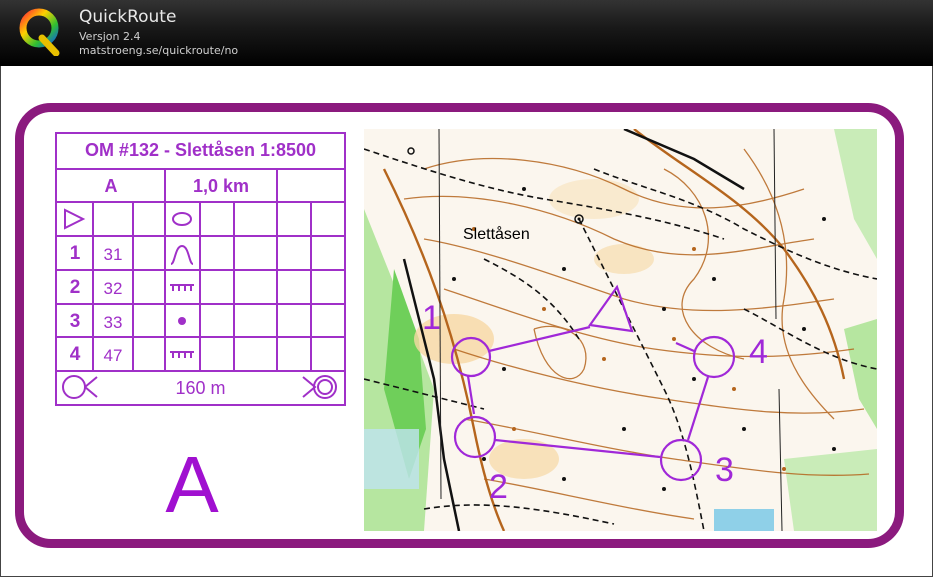  Describe the element at coordinates (182, 321) in the screenshot. I see `dot-icon` at that location.